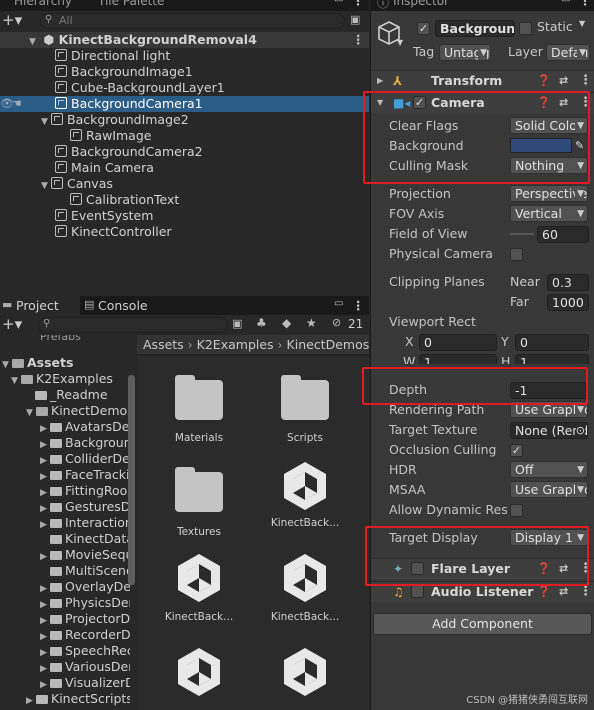 This screenshot has width=594, height=710. Describe the element at coordinates (549, 430) in the screenshot. I see `target-texture-field: None (Render Texture)⊙` at that location.